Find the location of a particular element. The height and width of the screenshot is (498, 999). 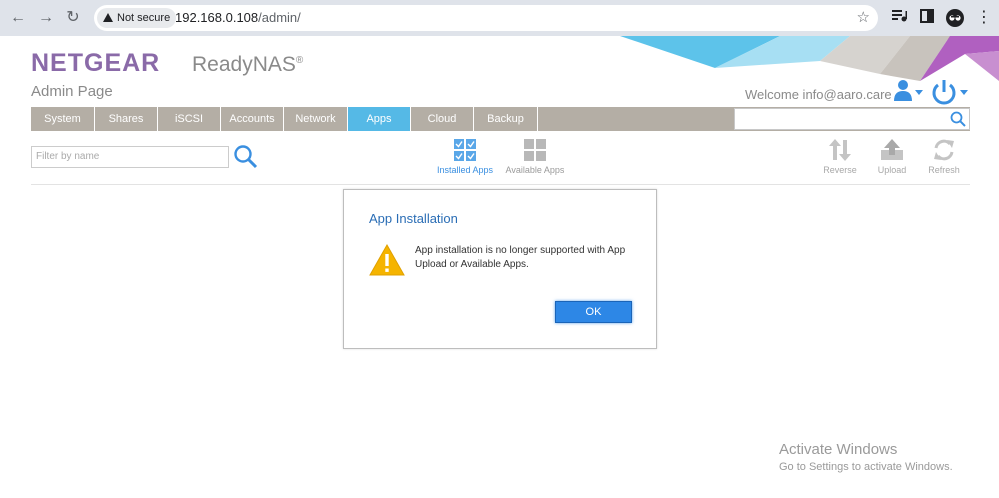

welcome-text: Welcome info@aaro.care is located at coordinates (818, 94).